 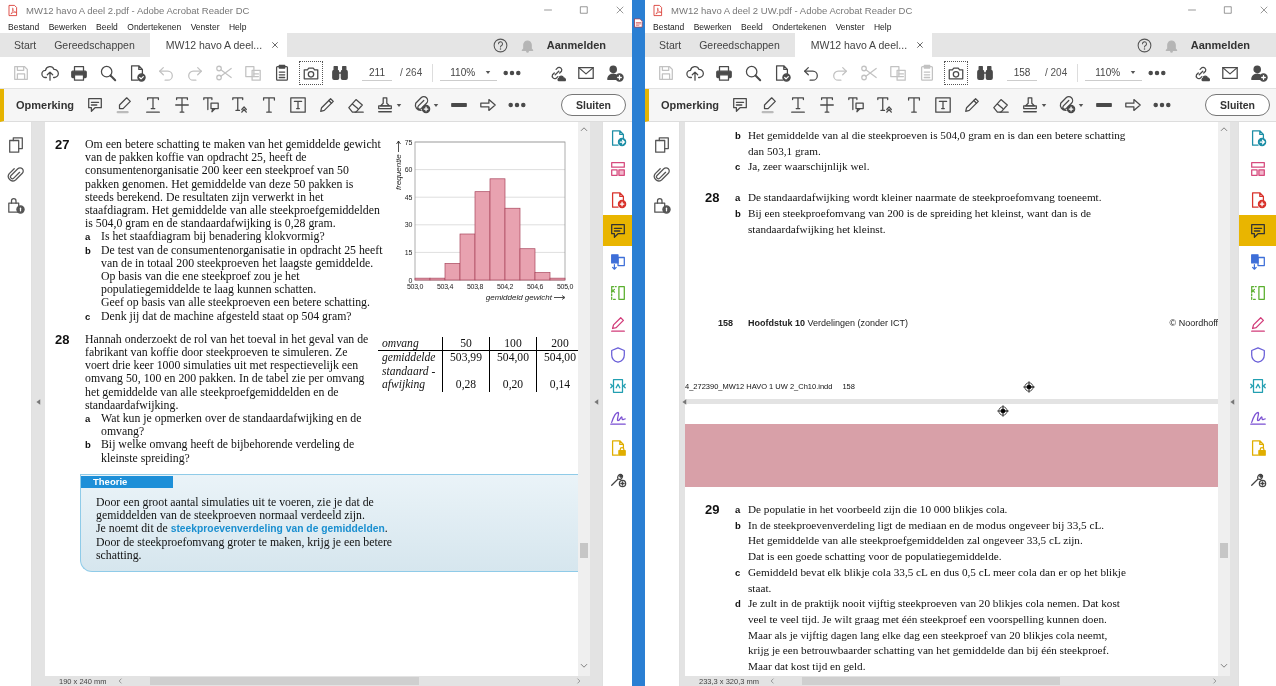 What do you see at coordinates (723, 72) in the screenshot?
I see `print-icon` at bounding box center [723, 72].